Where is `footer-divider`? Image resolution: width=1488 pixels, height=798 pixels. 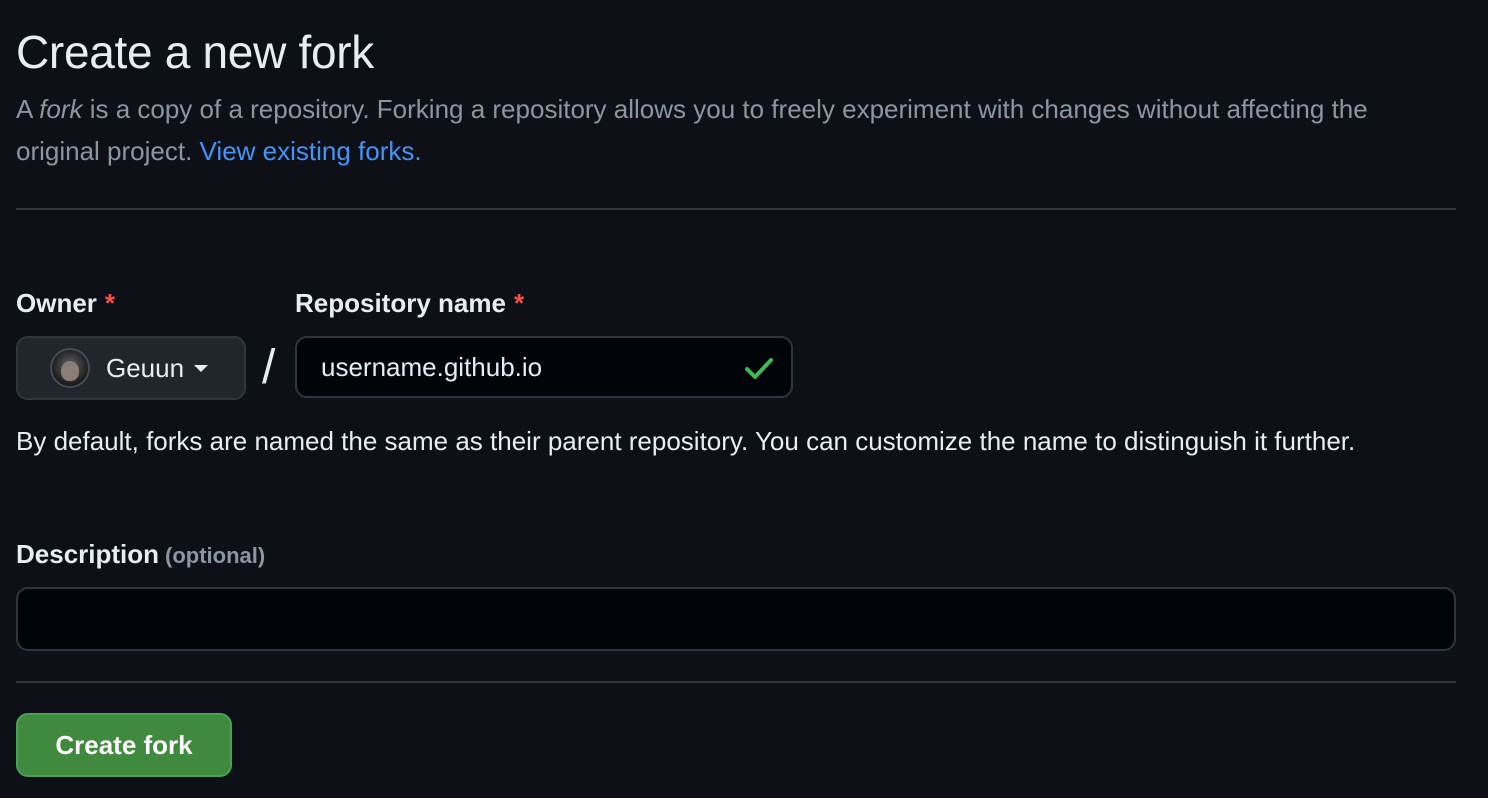
footer-divider is located at coordinates (736, 682).